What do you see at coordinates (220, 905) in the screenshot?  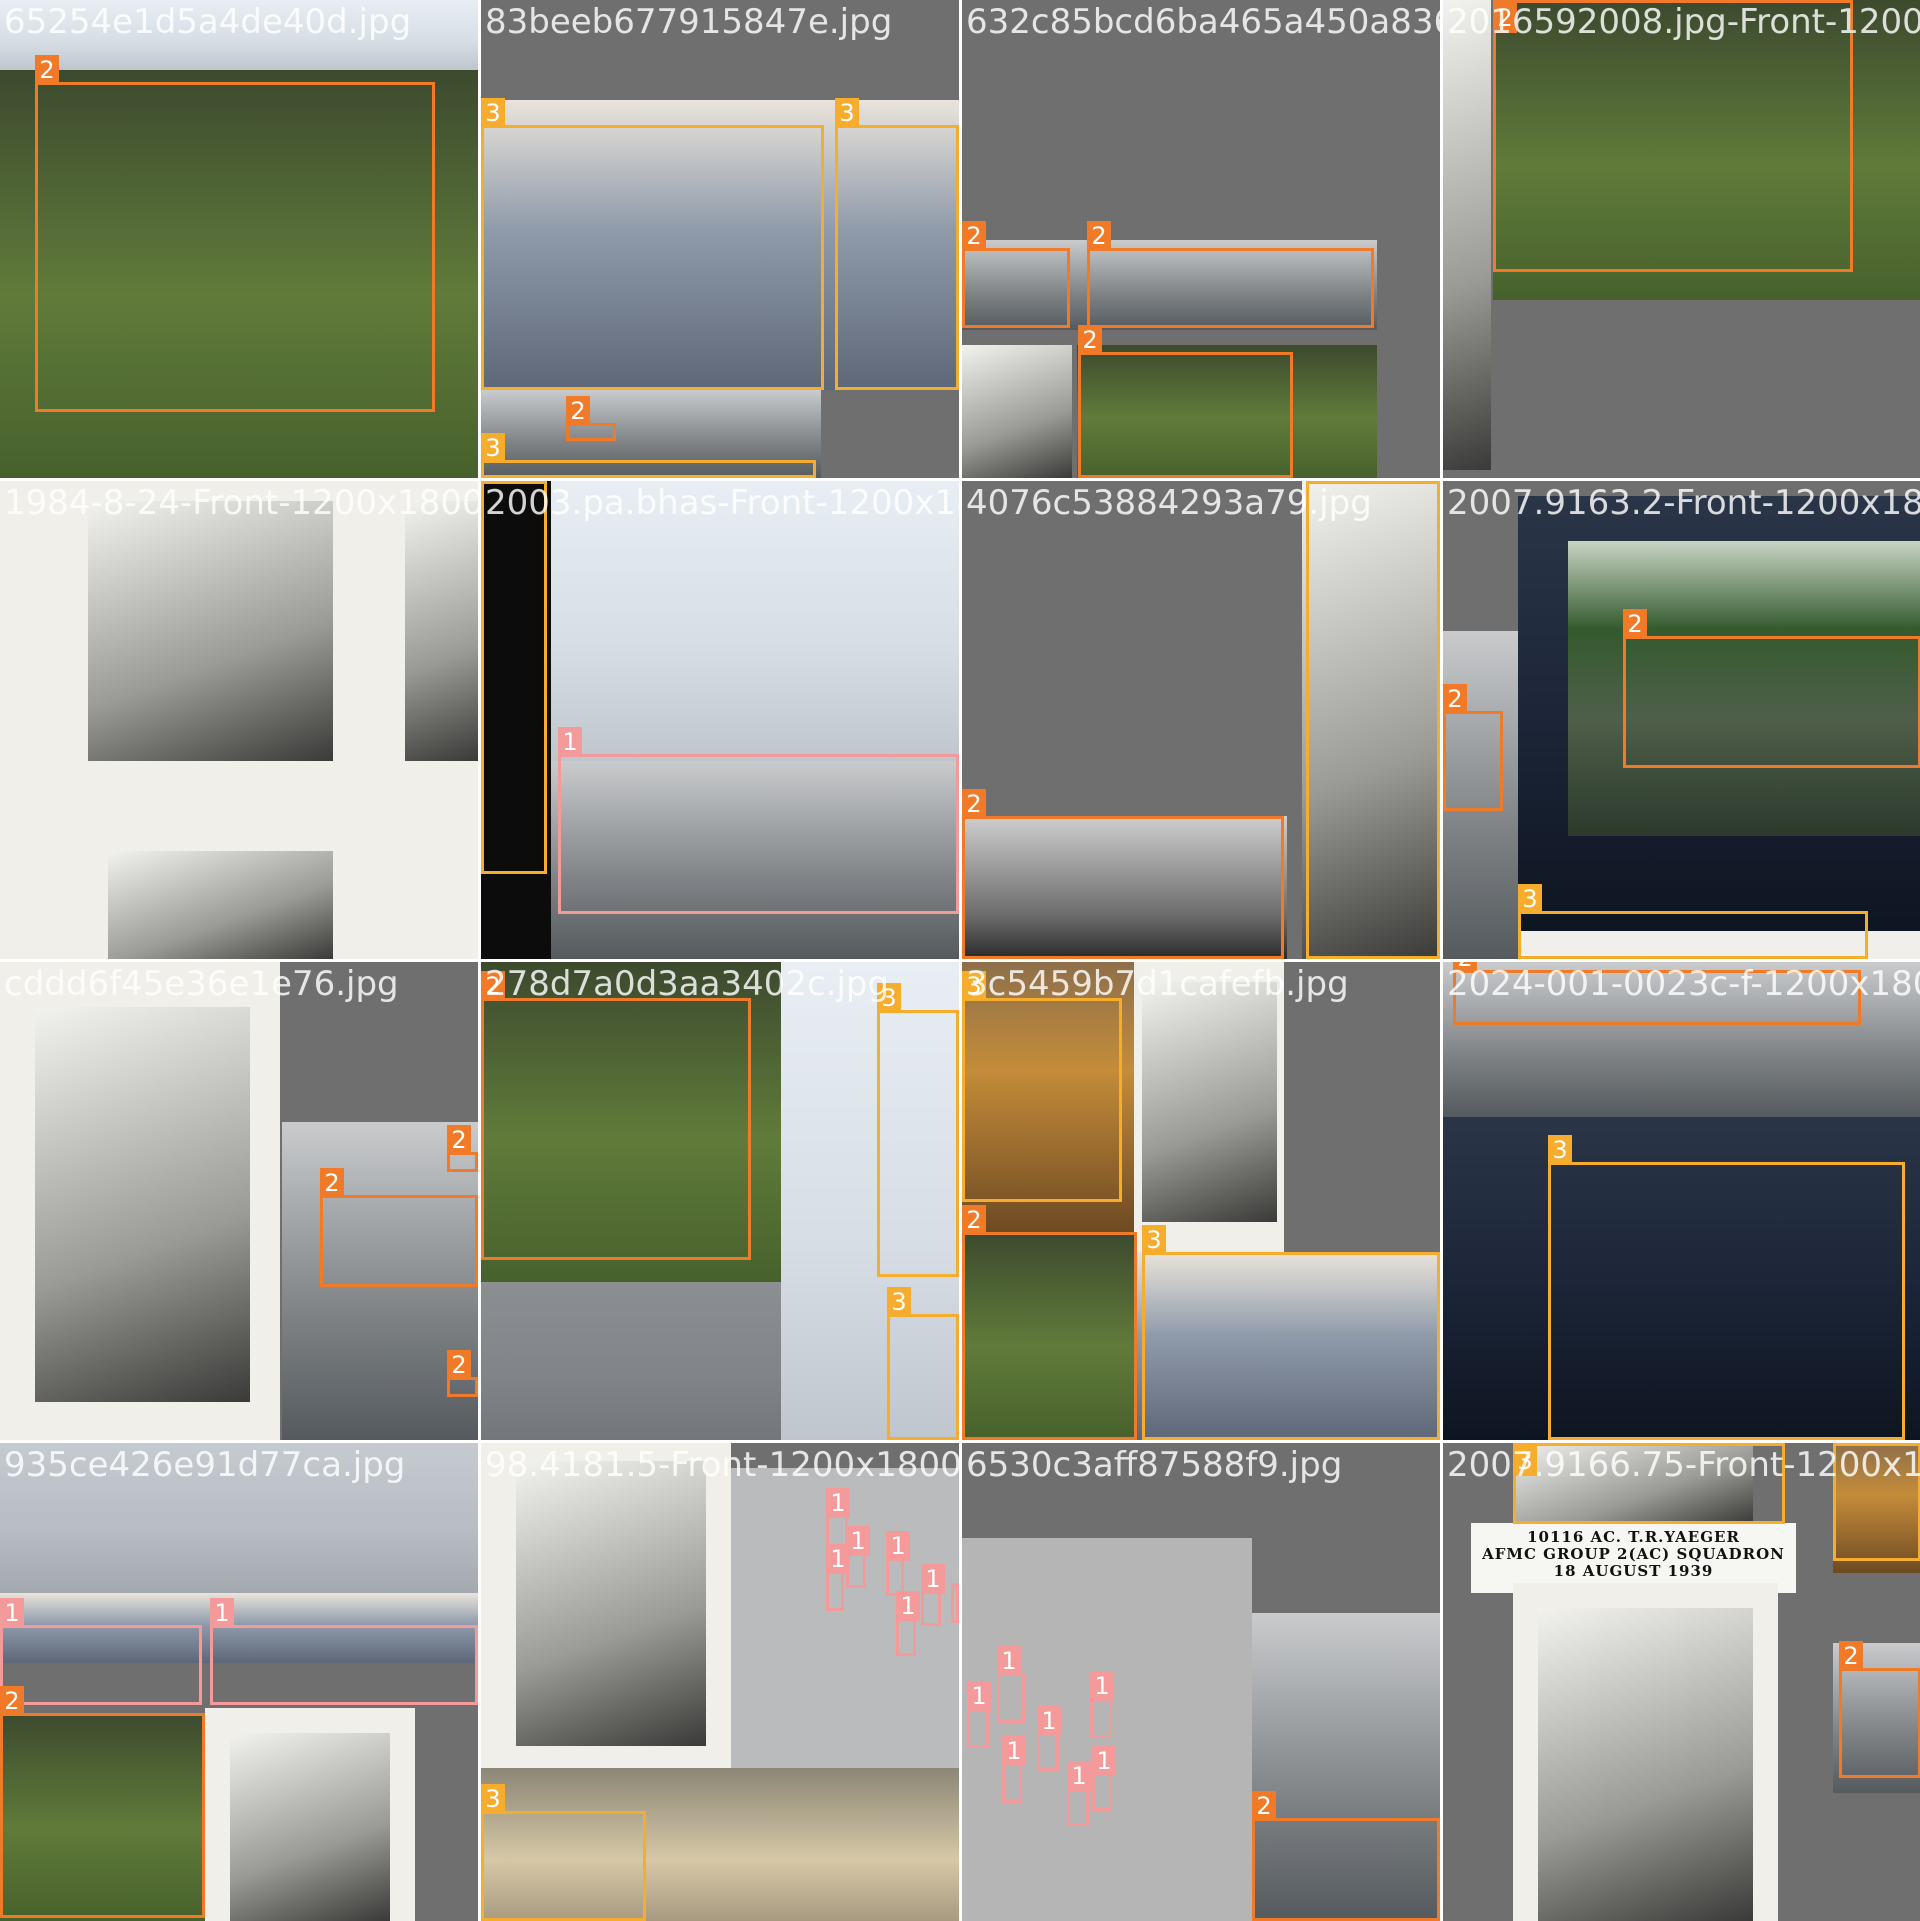 I see `photo-hangar-bw` at bounding box center [220, 905].